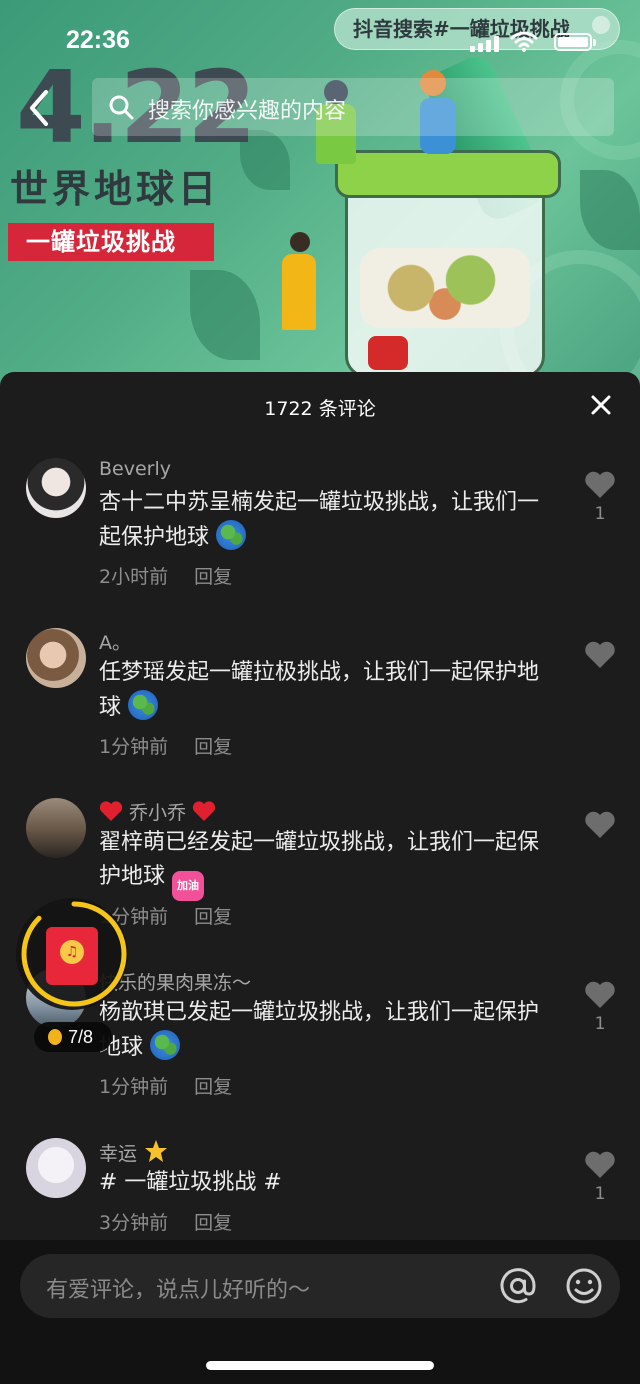 Image resolution: width=640 pixels, height=1384 pixels. Describe the element at coordinates (115, 188) in the screenshot. I see `earth-day-title: 世界地球日` at that location.